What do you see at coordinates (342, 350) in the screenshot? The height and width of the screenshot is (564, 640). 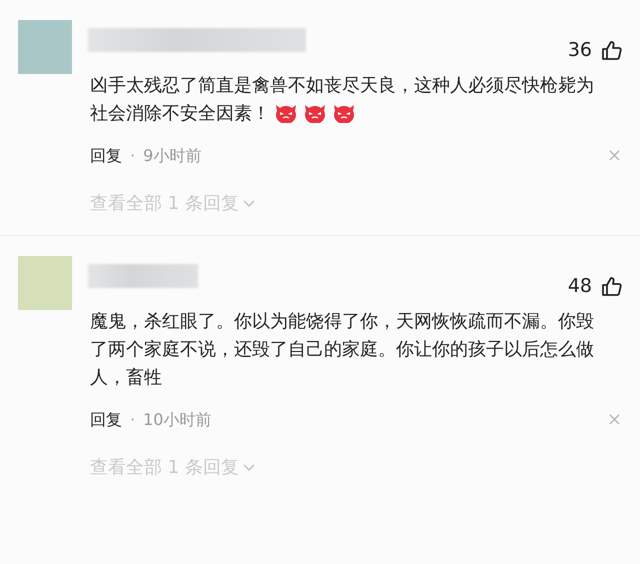 I see `comment-text: 魔鬼，杀红眼了。你以为能饶得了你，天网恢恢疏而不漏。你毁了两个家庭不说，还毁了自己的家庭。你让你的孩子以后怎么做人，畜牲` at bounding box center [342, 350].